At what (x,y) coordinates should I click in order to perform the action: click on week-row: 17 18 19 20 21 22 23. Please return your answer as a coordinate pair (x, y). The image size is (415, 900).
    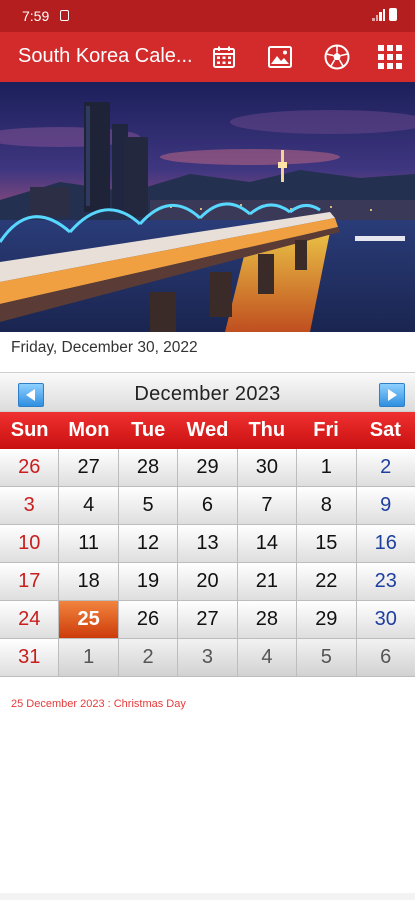
    Looking at the image, I should click on (207, 582).